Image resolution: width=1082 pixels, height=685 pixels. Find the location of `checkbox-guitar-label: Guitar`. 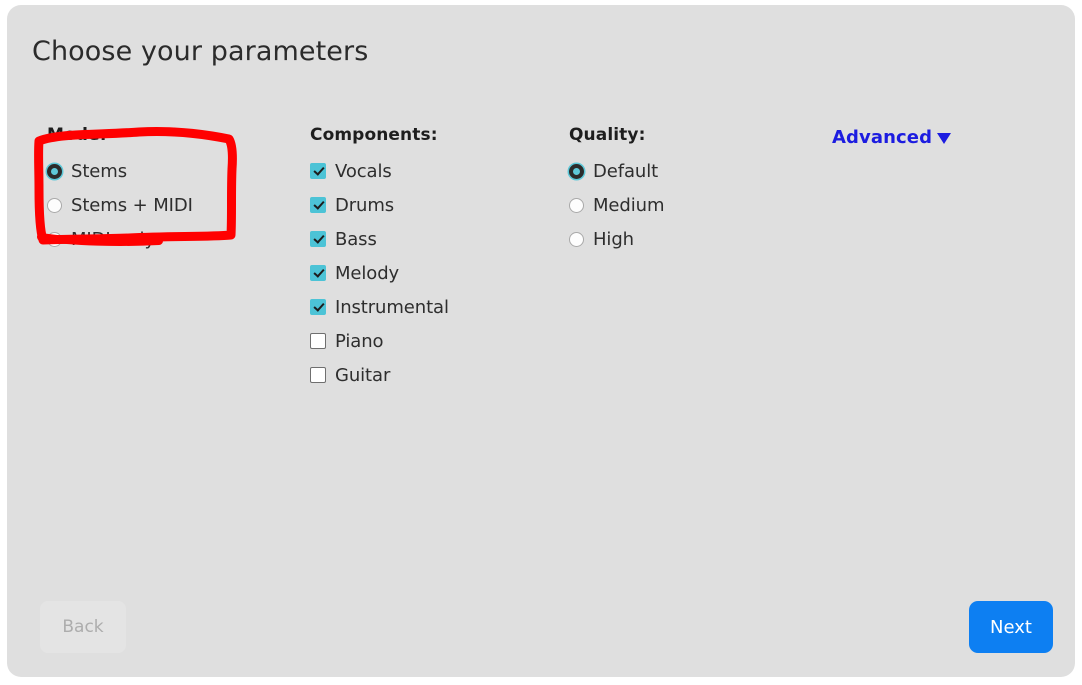

checkbox-guitar-label: Guitar is located at coordinates (363, 375).